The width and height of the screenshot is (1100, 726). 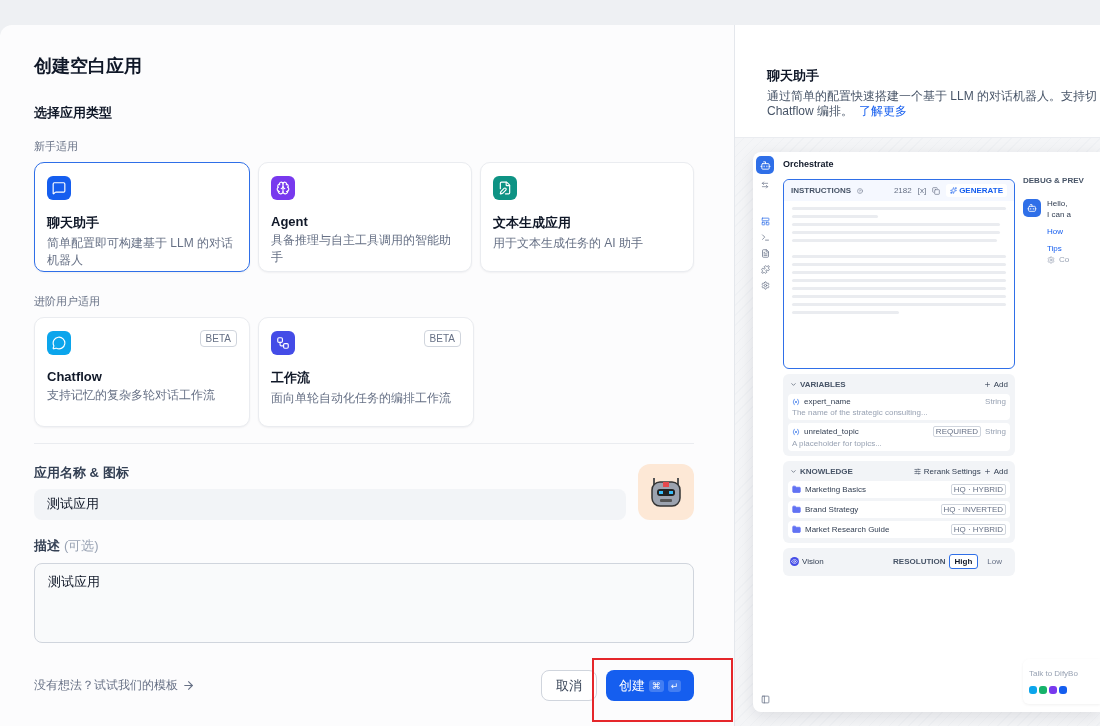 What do you see at coordinates (826, 471) in the screenshot?
I see `section-label: KNOWLEDGE` at bounding box center [826, 471].